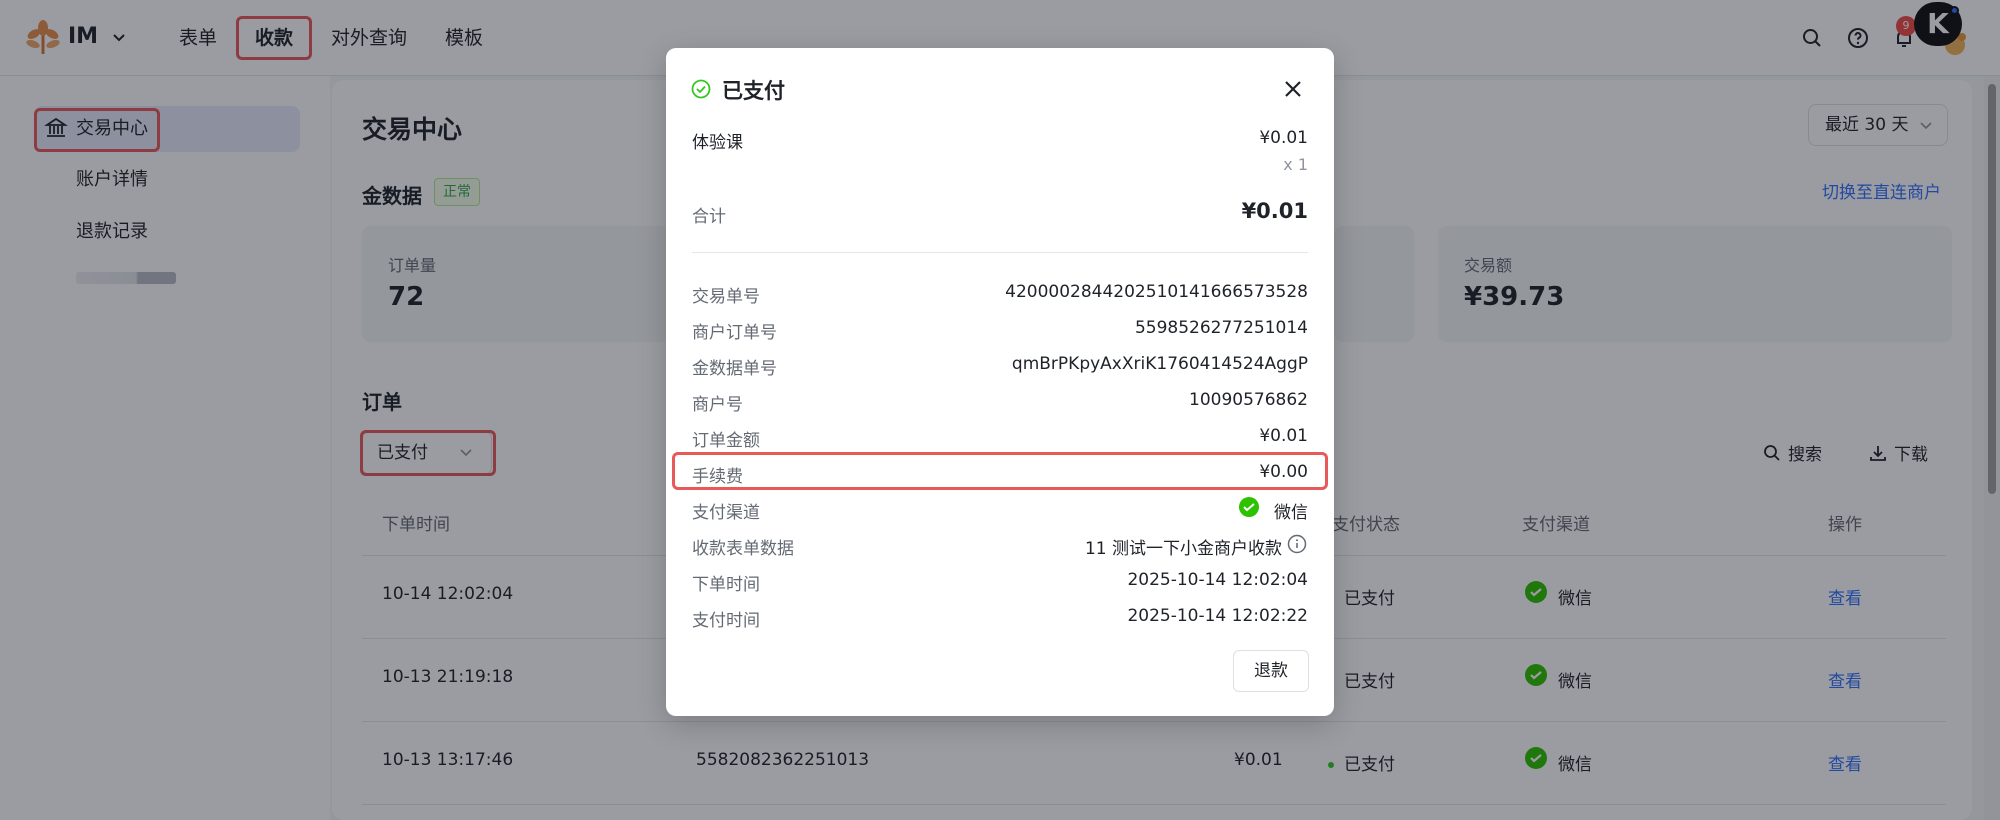 Image resolution: width=2000 pixels, height=820 pixels. Describe the element at coordinates (734, 369) in the screenshot. I see `detail-label: 金数据单号` at that location.